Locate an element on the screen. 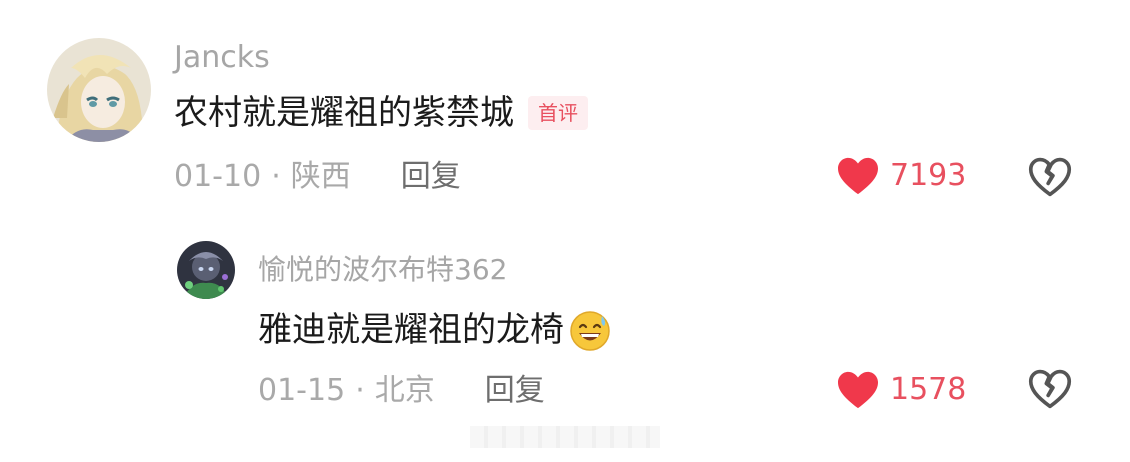  comment-text: 农村就是耀祖的紫禁城 is located at coordinates (344, 113).